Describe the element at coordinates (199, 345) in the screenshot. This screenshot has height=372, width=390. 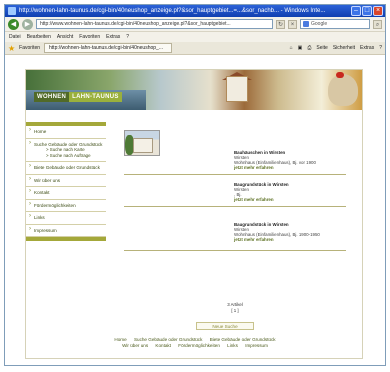
I see `footer-foerder: Fördermöglichkeiten` at that location.